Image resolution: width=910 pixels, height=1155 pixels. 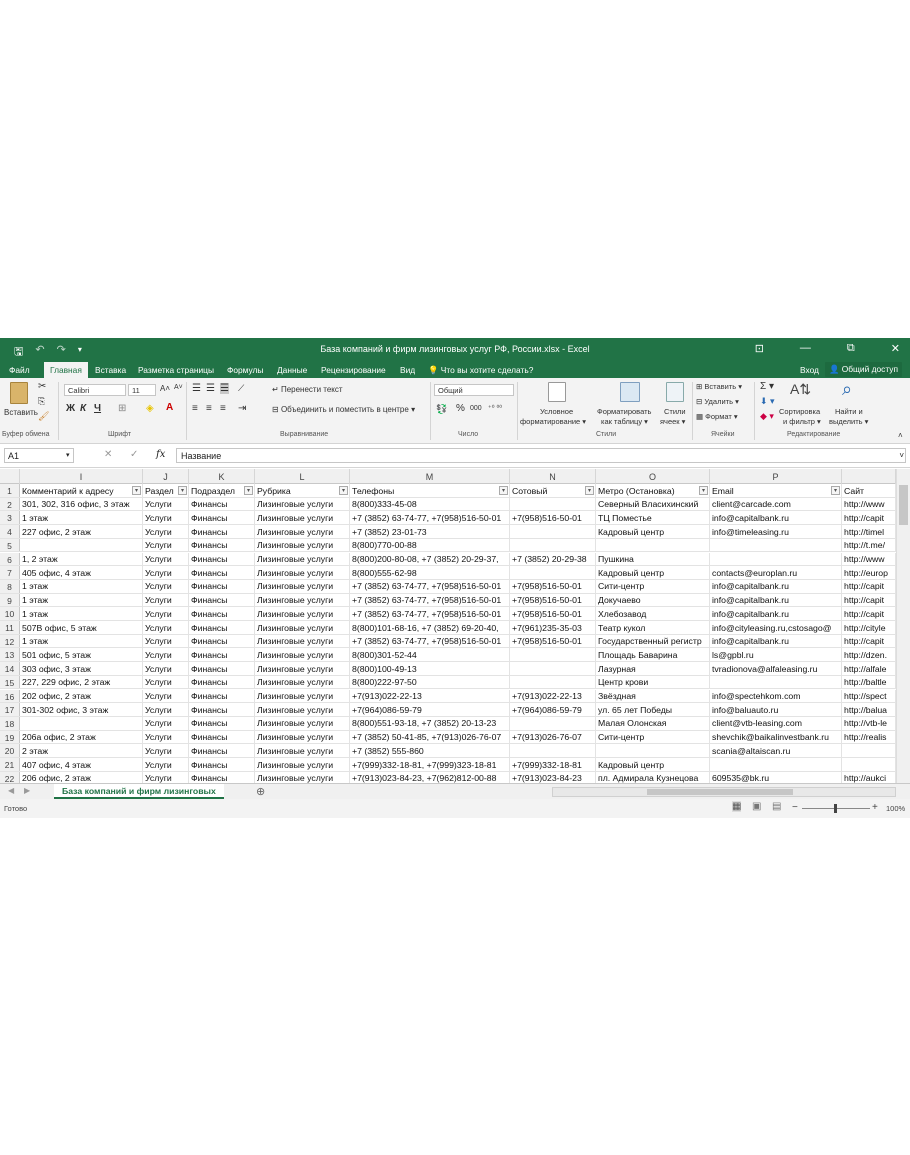 I want to click on table-cell: +7(913)023-84-23, +7(962)812-00-88, so click(x=430, y=777).